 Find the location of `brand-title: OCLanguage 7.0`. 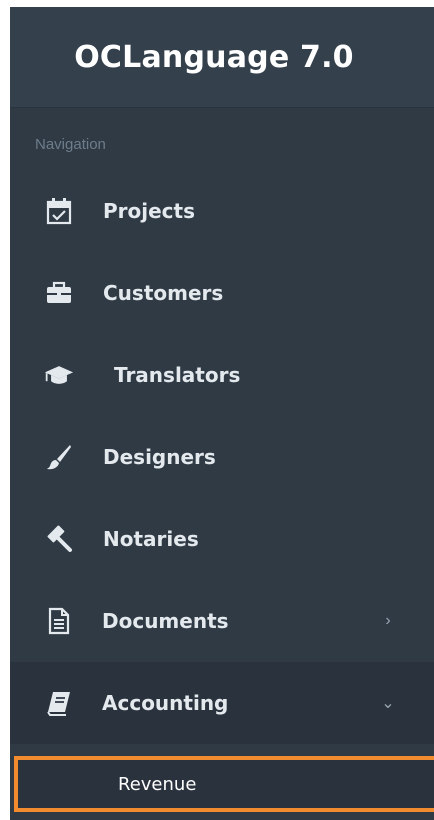

brand-title: OCLanguage 7.0 is located at coordinates (214, 57).